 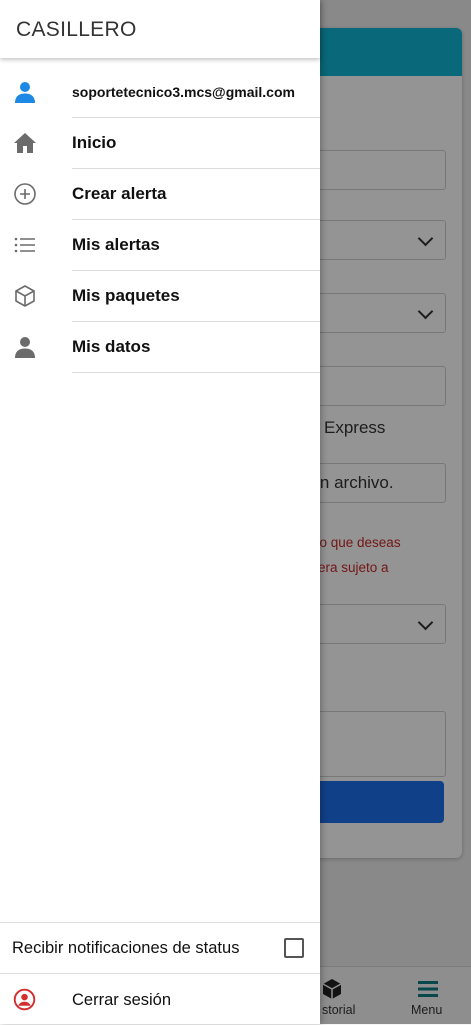 I want to click on drawer-item-inicio: Inicio, so click(x=160, y=143).